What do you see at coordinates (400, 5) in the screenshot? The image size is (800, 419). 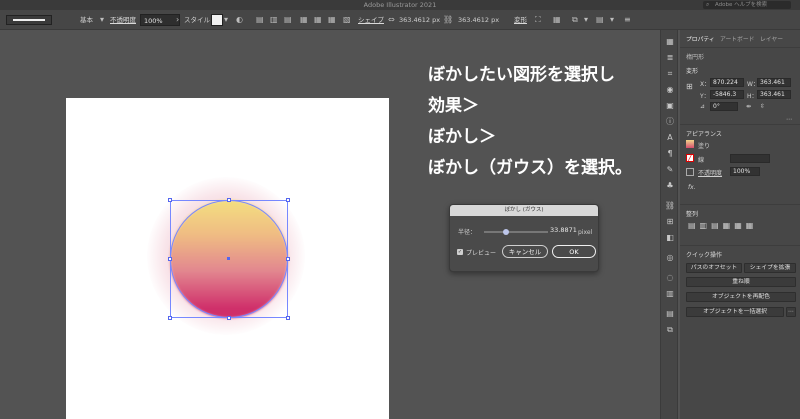 I see `title-bar: Adobe Illustrator 2021 ⌕ Adobe ヘルプを検索` at bounding box center [400, 5].